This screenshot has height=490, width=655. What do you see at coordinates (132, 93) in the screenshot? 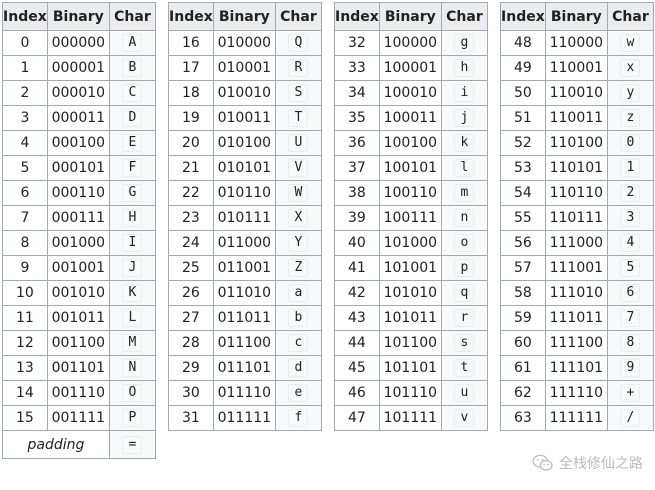
I see `char-cell: C` at bounding box center [132, 93].